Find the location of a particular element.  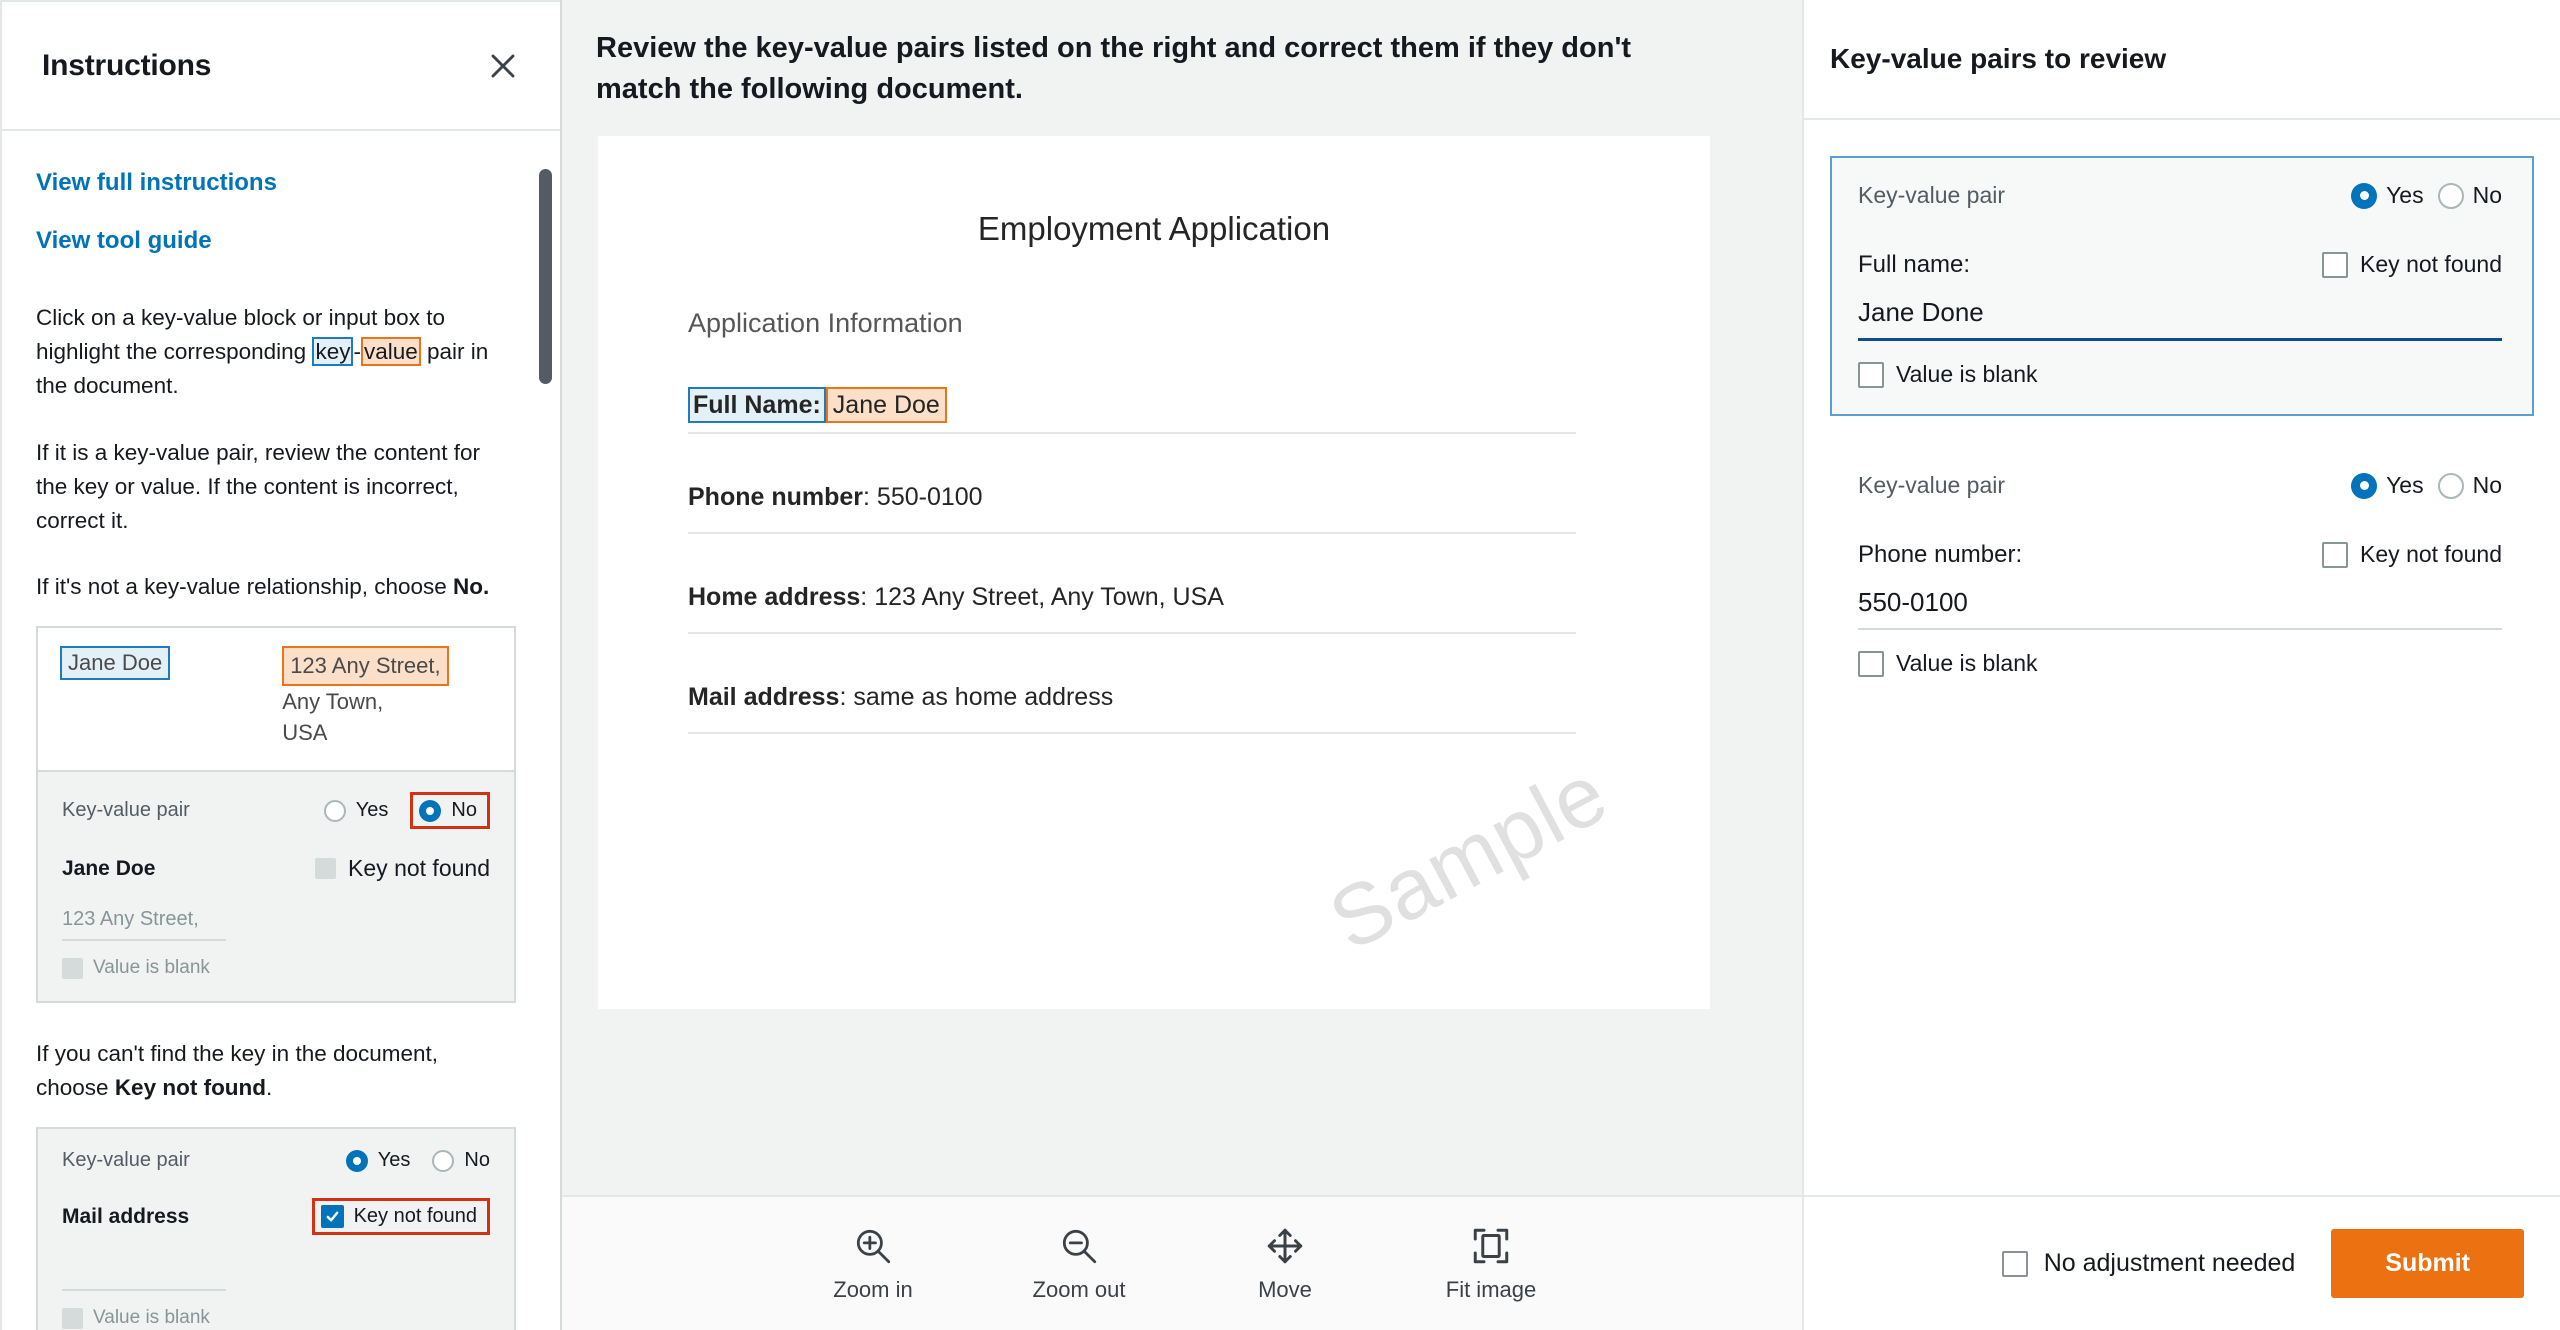

example-radio-no-label: No is located at coordinates (464, 810).